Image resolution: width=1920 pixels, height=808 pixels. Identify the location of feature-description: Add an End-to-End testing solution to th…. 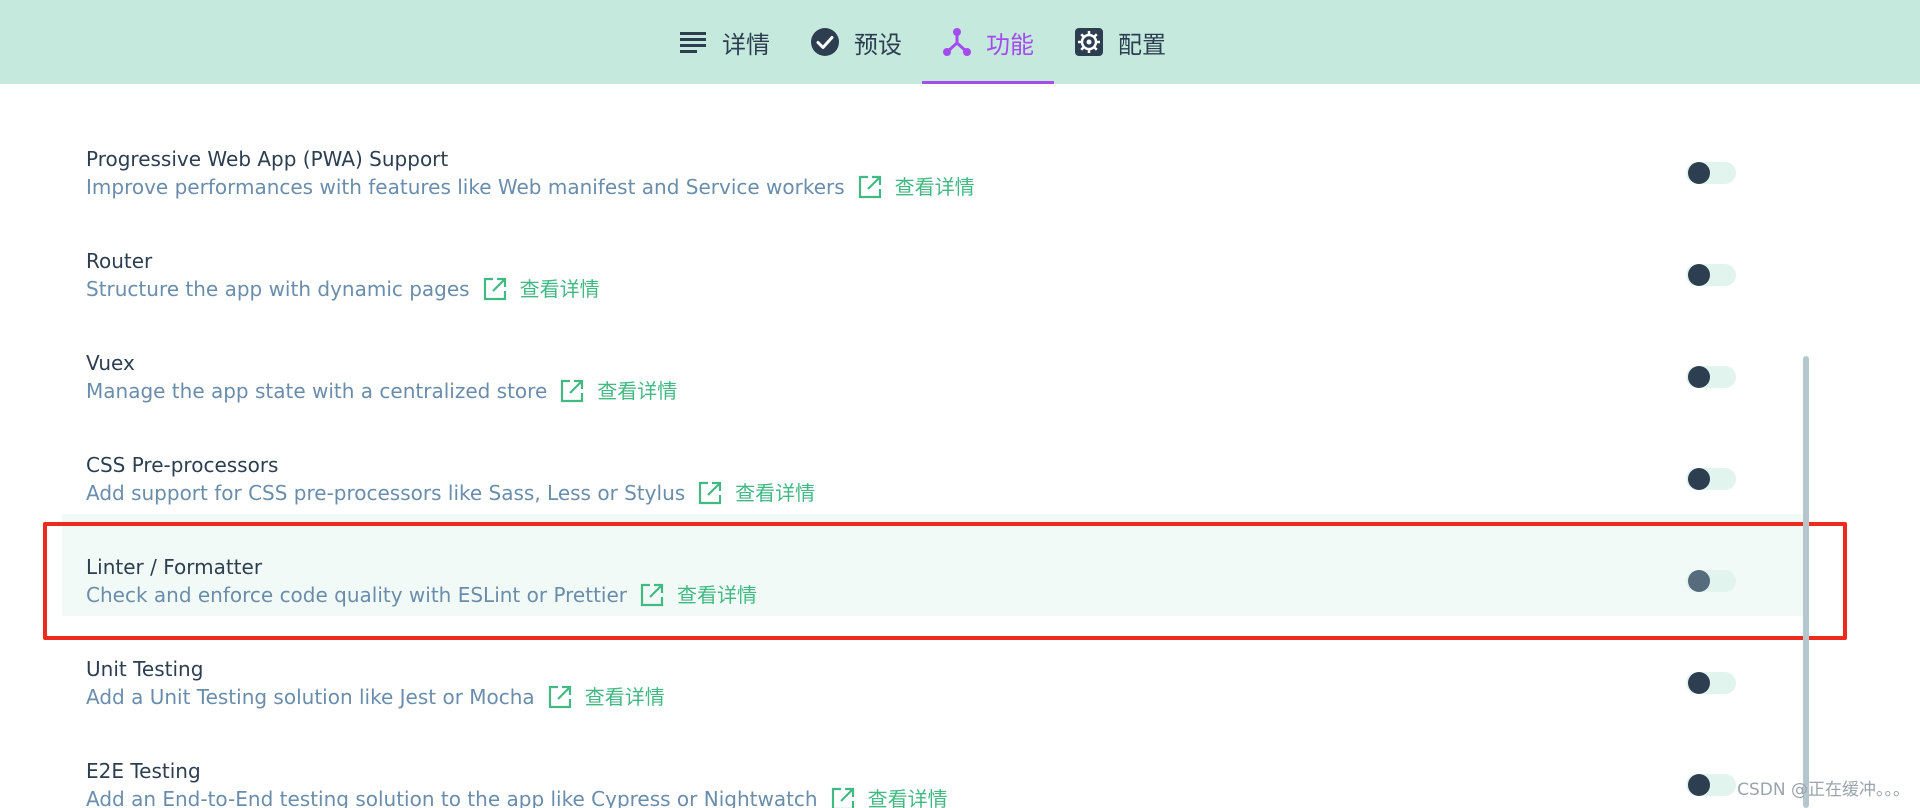
(946, 796).